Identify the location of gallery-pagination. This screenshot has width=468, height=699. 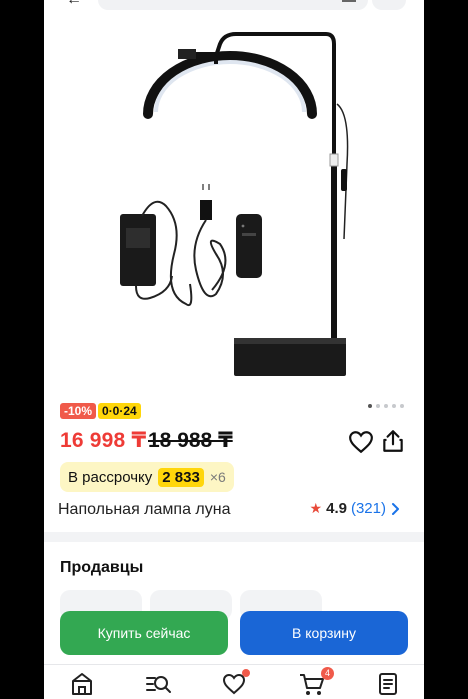
(386, 407).